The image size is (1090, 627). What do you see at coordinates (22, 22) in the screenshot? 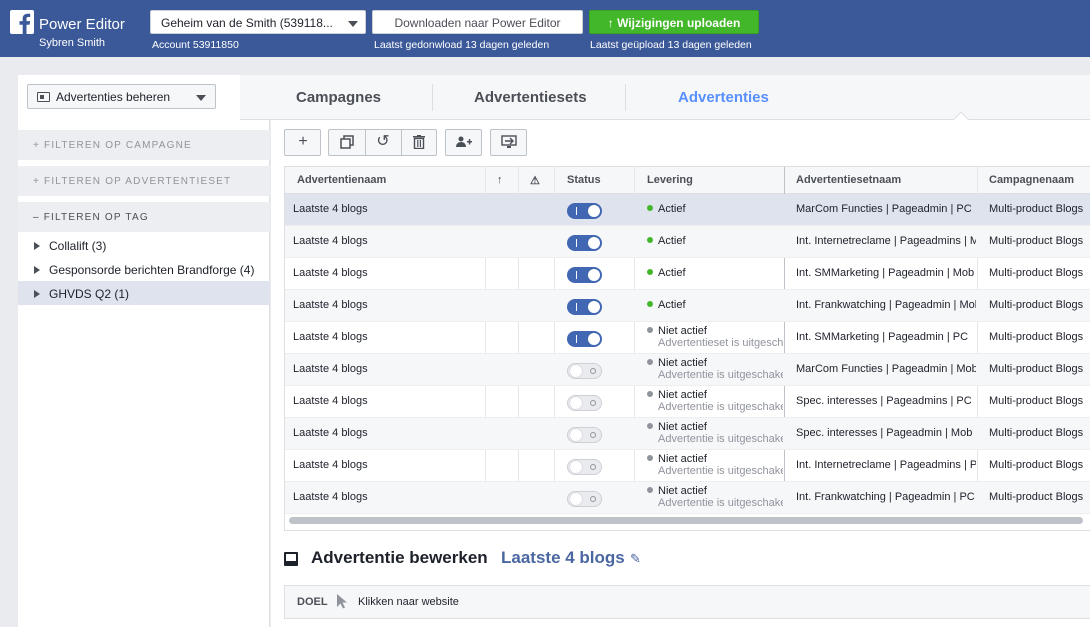
I see `facebook-logo-icon` at bounding box center [22, 22].